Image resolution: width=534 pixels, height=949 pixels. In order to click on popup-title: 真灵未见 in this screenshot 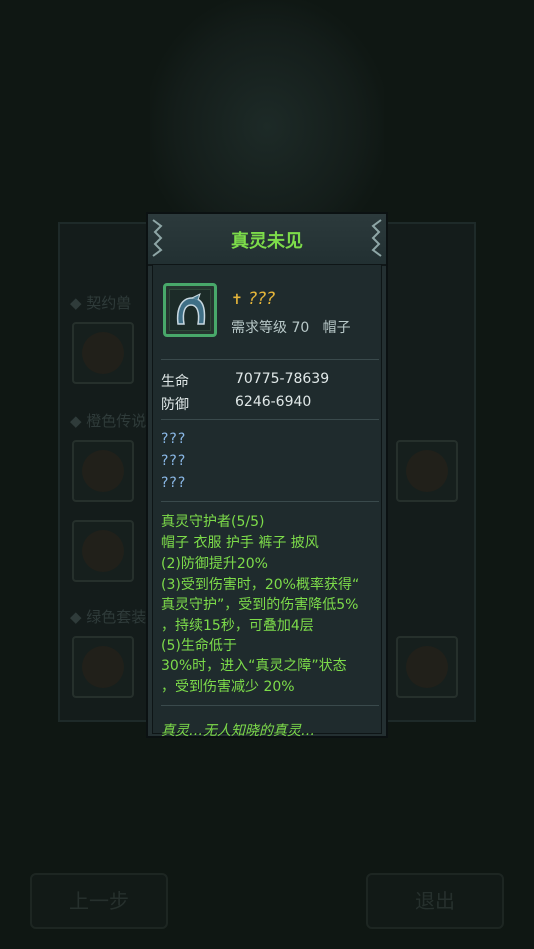, I will do `click(267, 241)`.